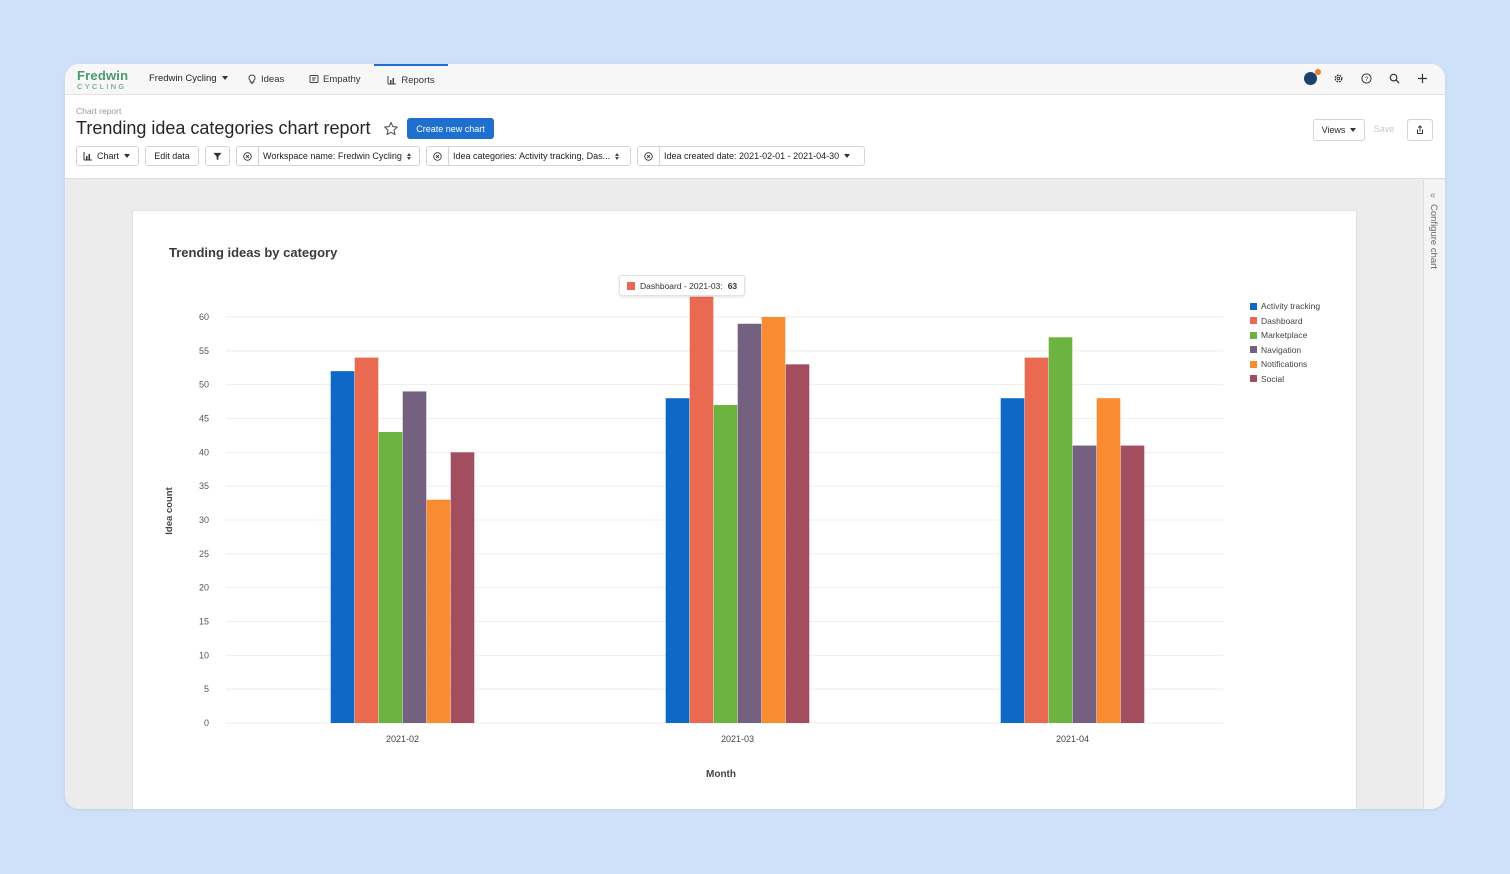 Image resolution: width=1510 pixels, height=874 pixels. Describe the element at coordinates (1422, 78) in the screenshot. I see `add-button` at that location.